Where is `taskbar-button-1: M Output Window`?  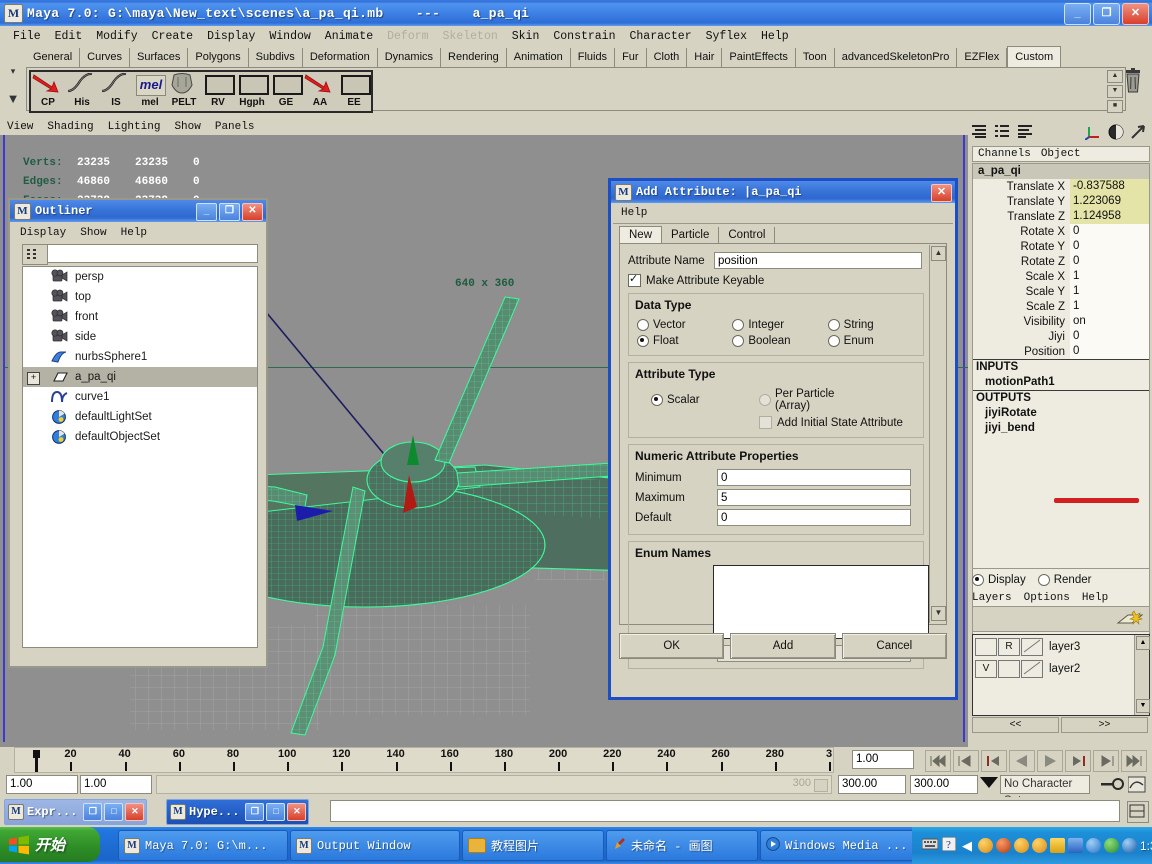
taskbar-button-1: M Output Window is located at coordinates (375, 845).